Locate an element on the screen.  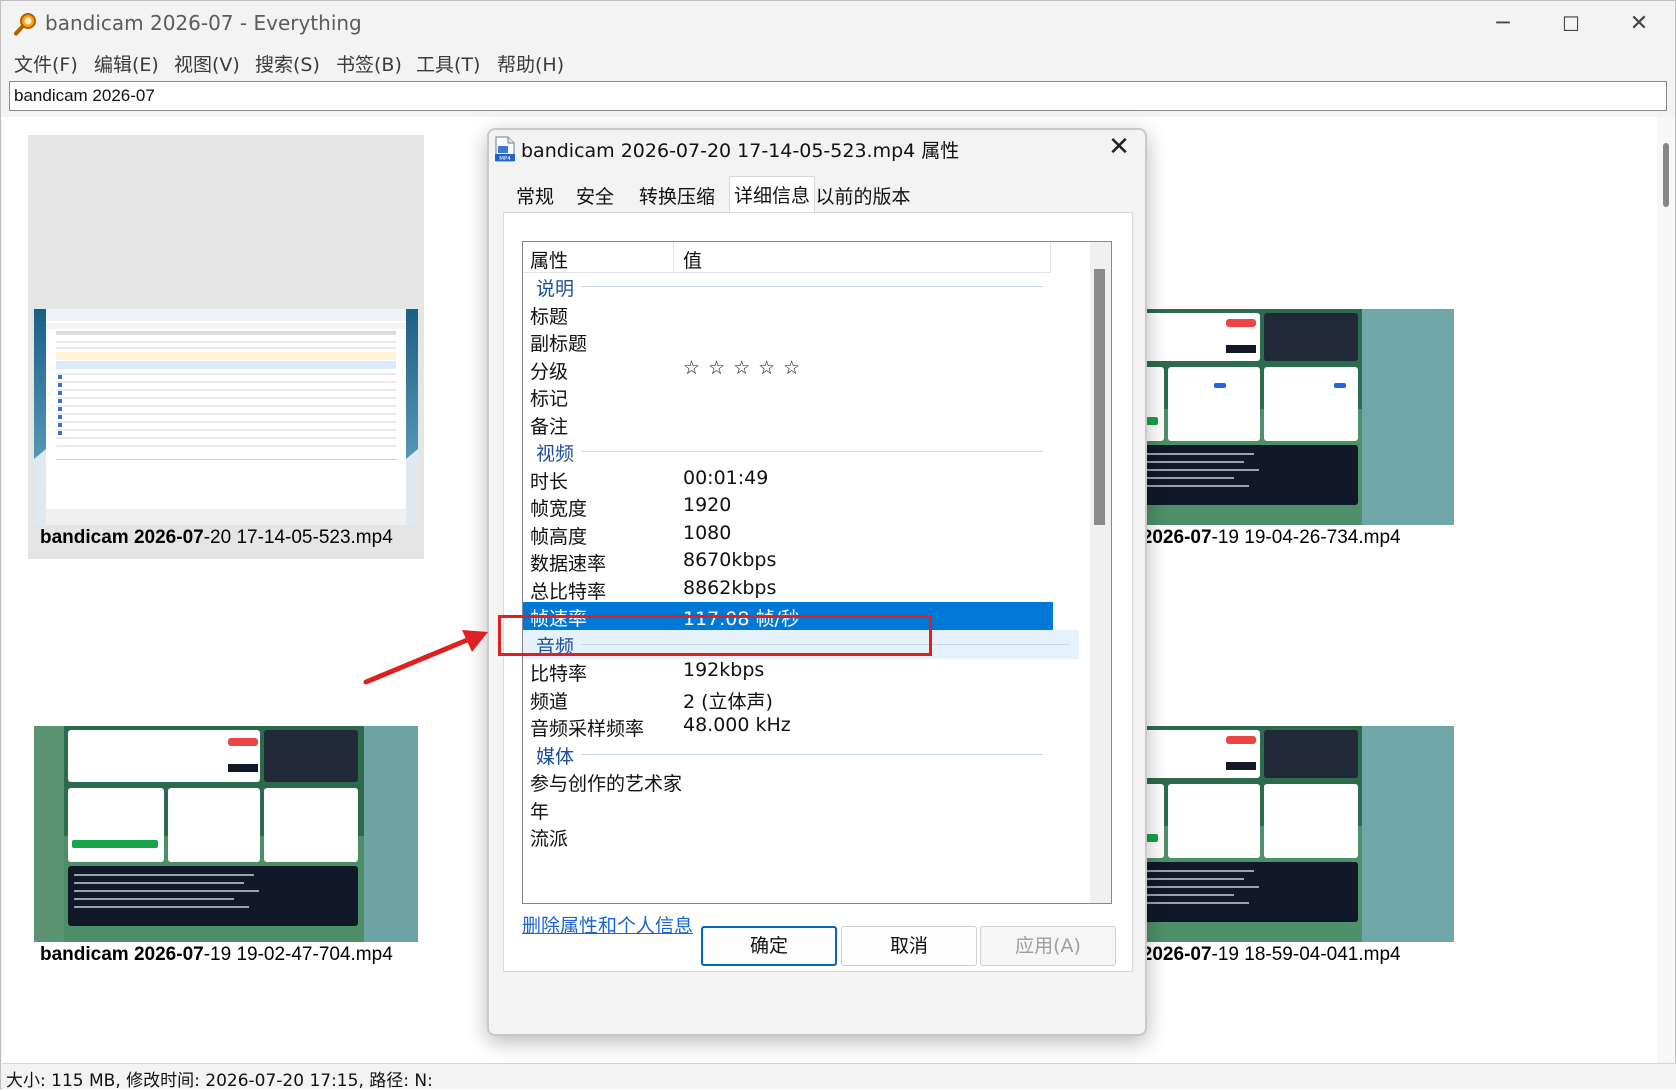
dashboard-screenshot-thumbnail is located at coordinates (226, 834).